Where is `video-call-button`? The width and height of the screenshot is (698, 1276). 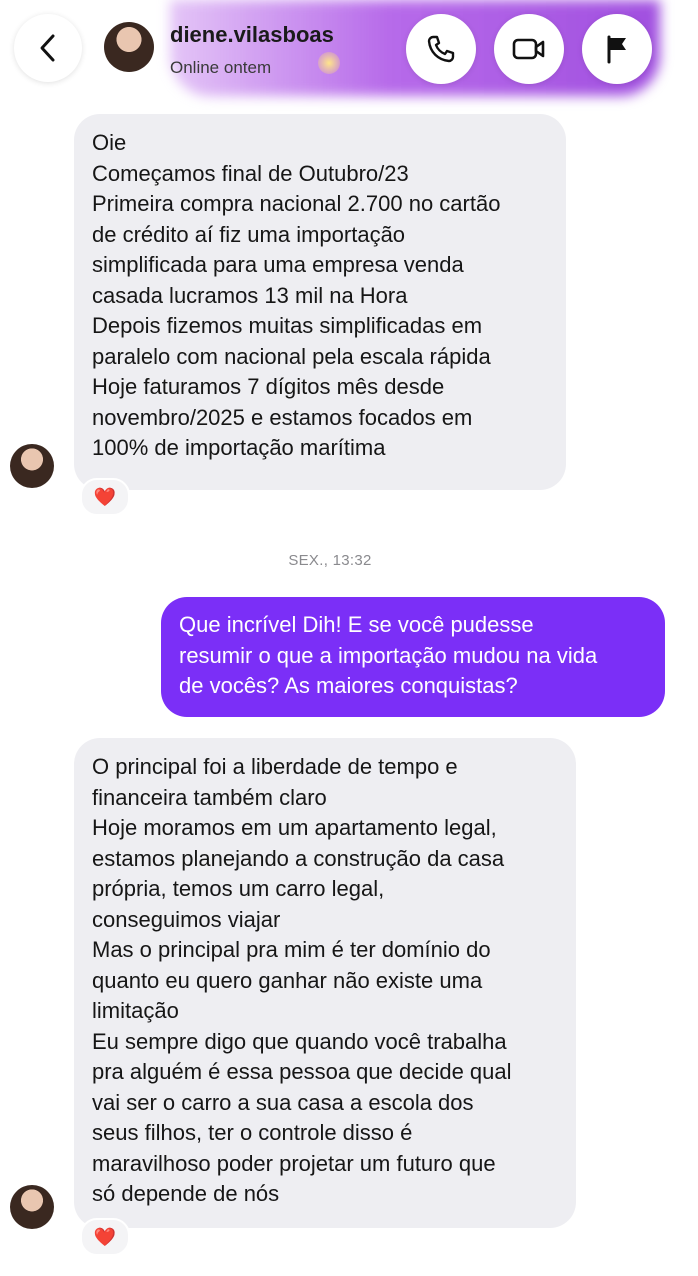
video-call-button is located at coordinates (529, 49).